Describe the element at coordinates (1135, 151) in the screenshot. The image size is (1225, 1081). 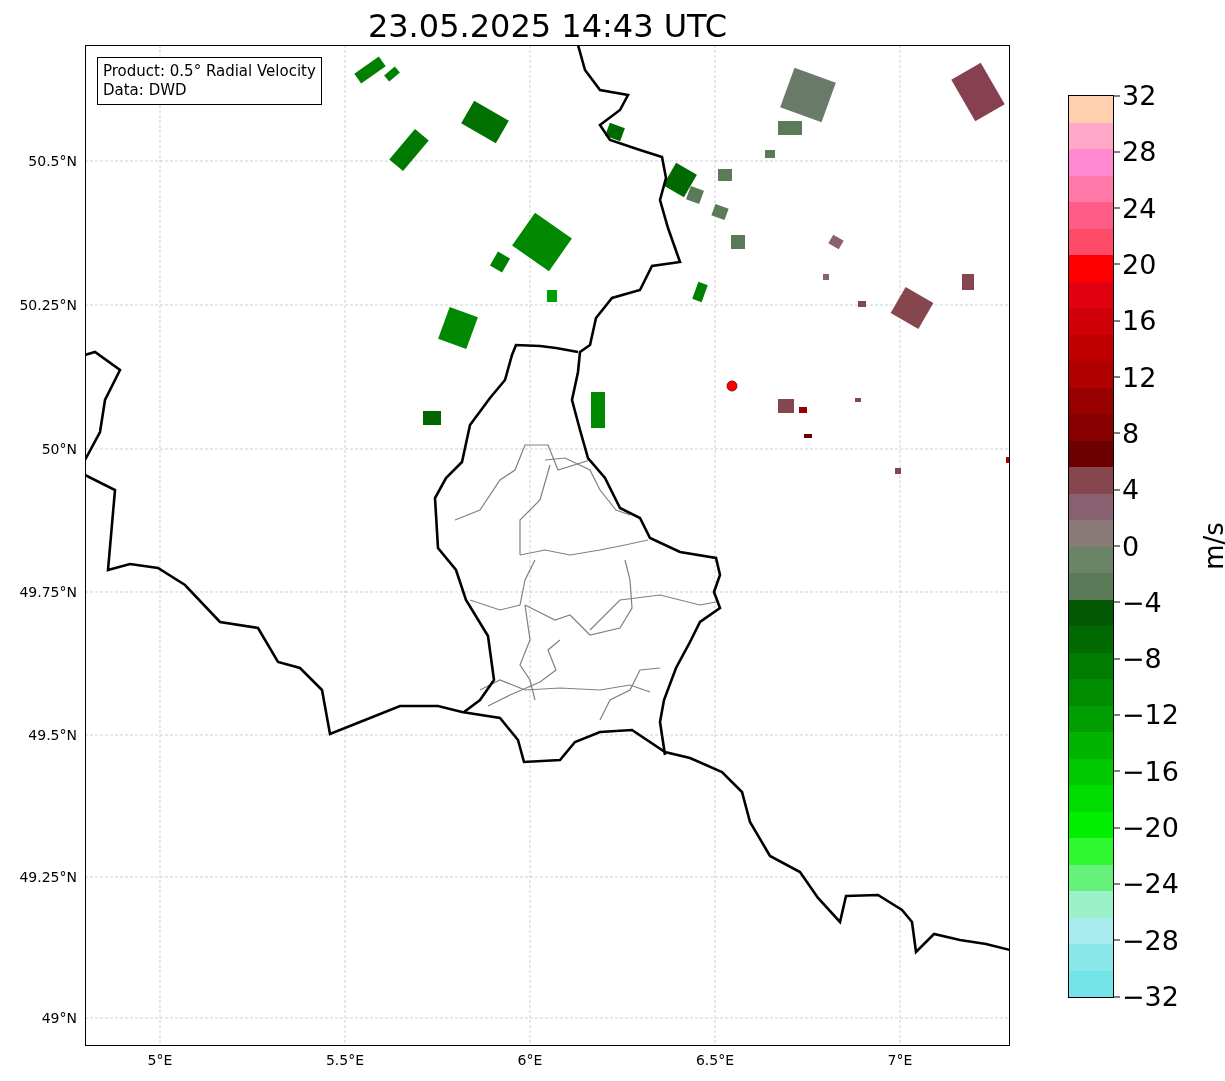
I see `colorbar-tick-label: 28` at that location.